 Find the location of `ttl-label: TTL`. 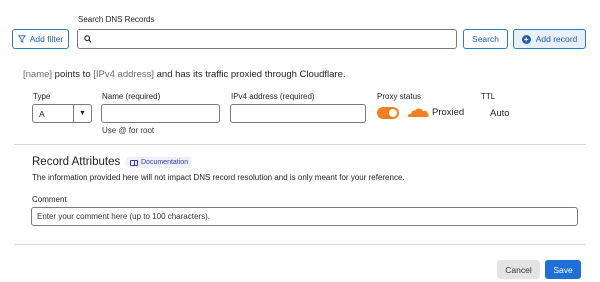

ttl-label: TTL is located at coordinates (488, 96).